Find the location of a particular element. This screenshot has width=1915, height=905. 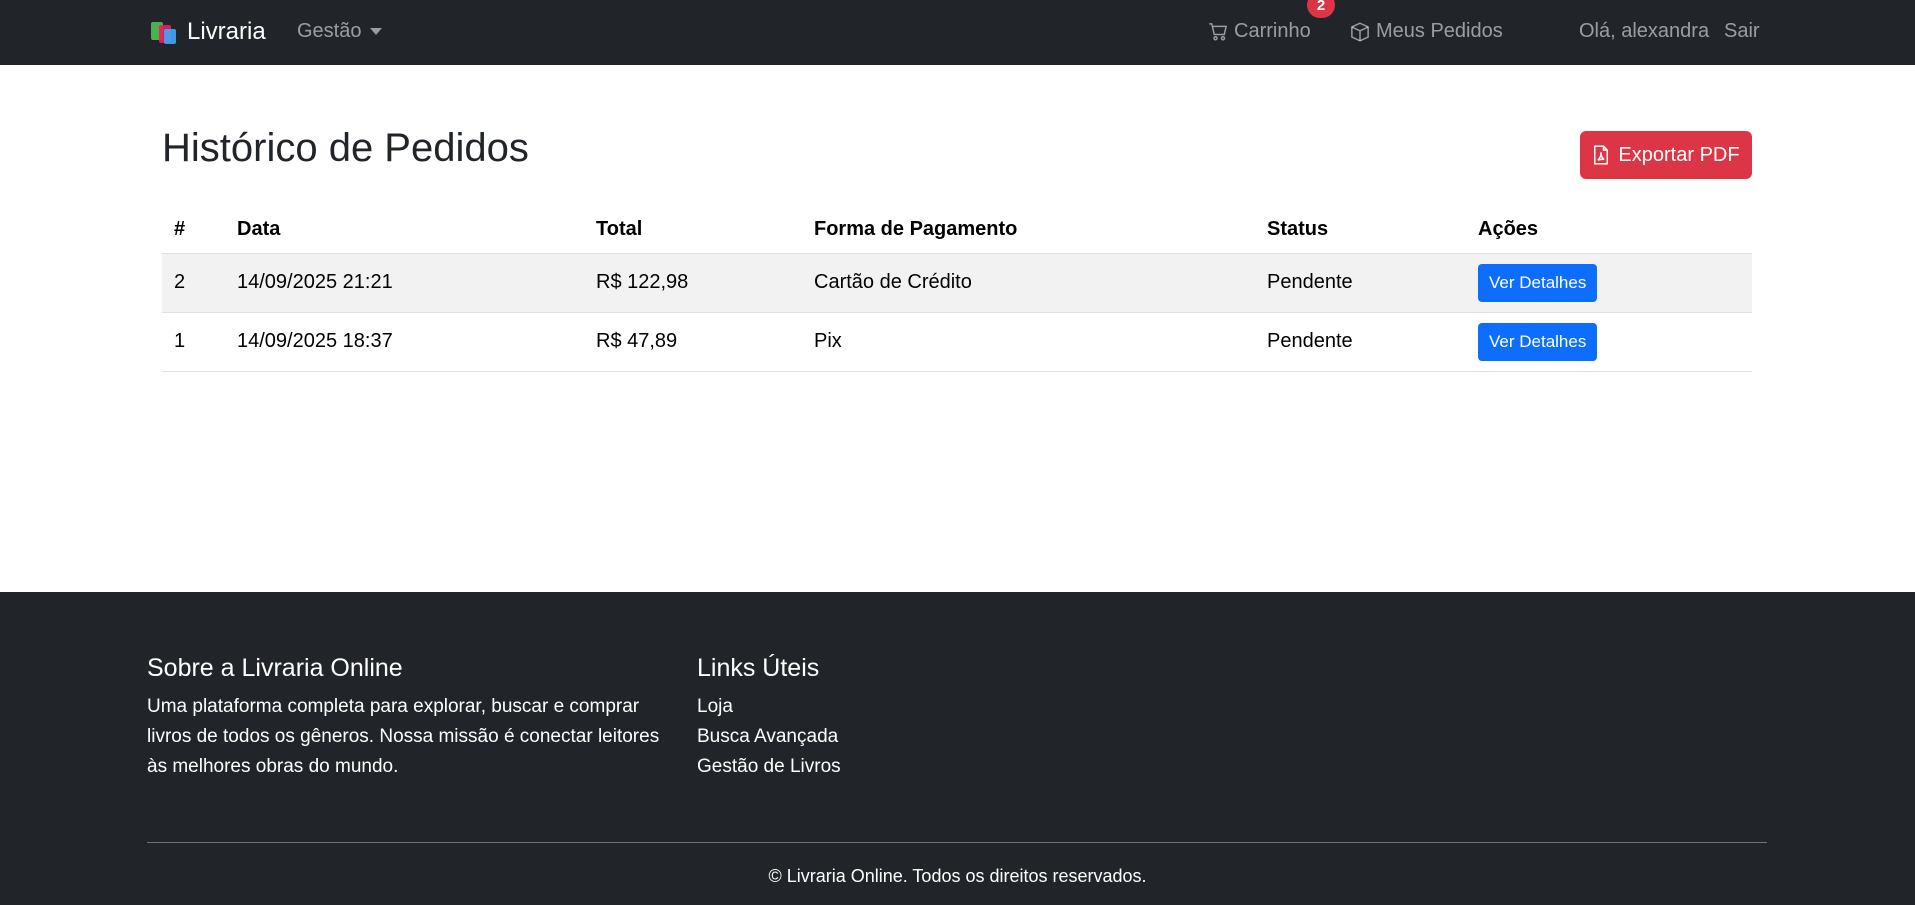

gestao-label: Gestão is located at coordinates (329, 31).